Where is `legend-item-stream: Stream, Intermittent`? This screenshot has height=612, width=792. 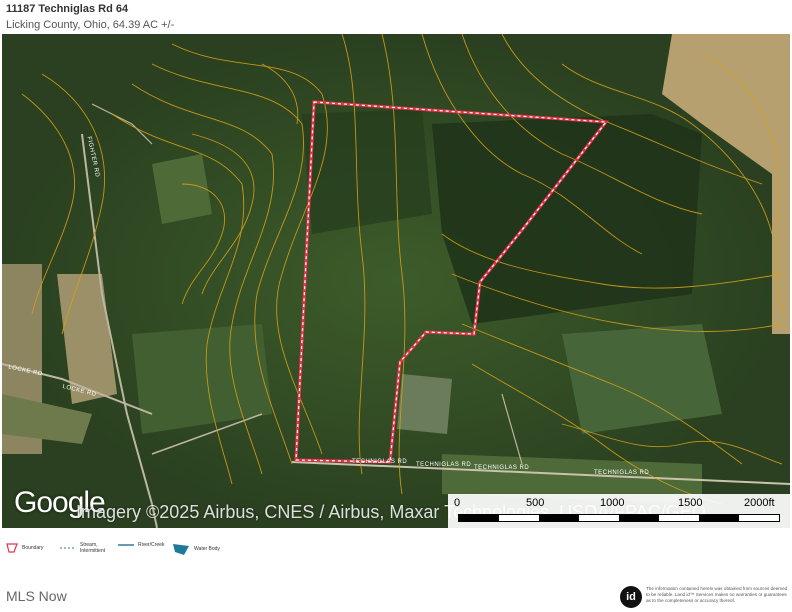 legend-item-stream: Stream, Intermittent is located at coordinates (88, 548).